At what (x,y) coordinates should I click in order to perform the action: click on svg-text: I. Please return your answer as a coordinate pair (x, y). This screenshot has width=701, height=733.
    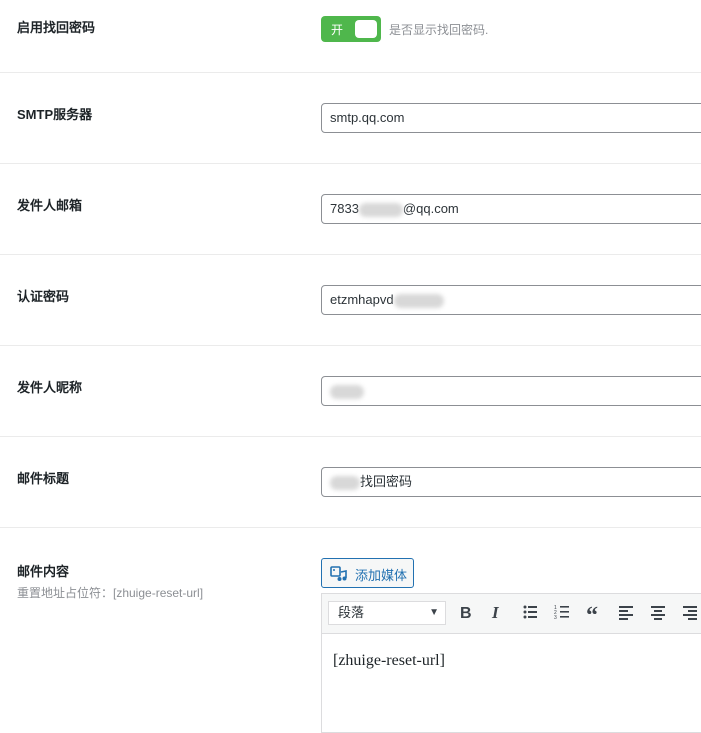
    Looking at the image, I should click on (495, 612).